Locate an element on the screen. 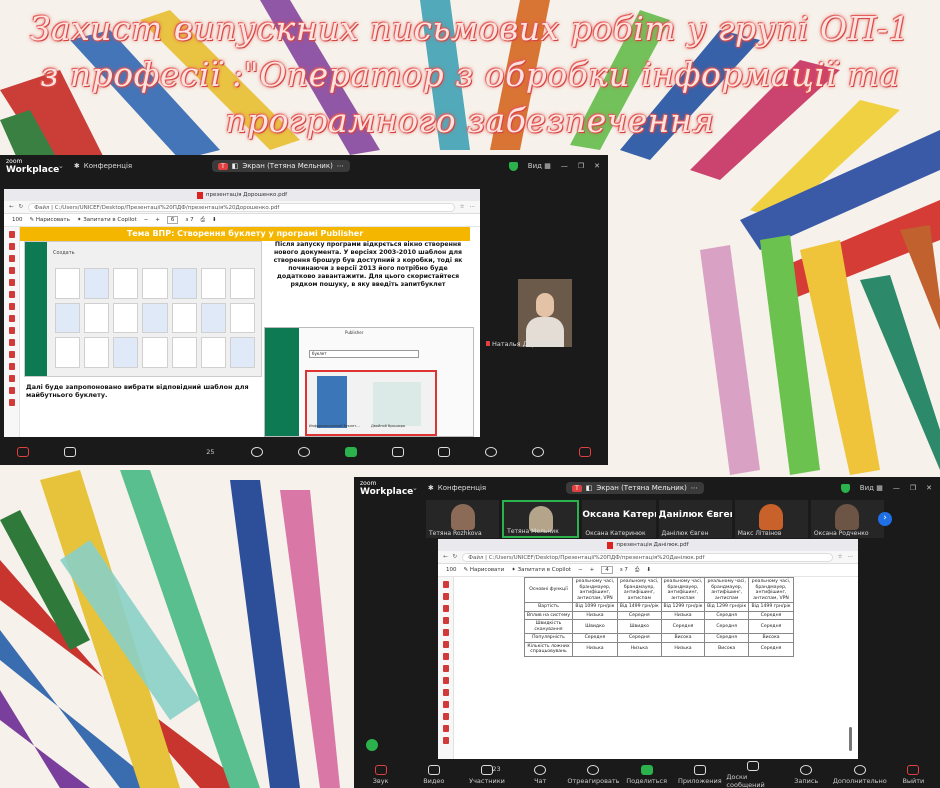 The image size is (940, 788). page-number-input: 6 is located at coordinates (172, 220).